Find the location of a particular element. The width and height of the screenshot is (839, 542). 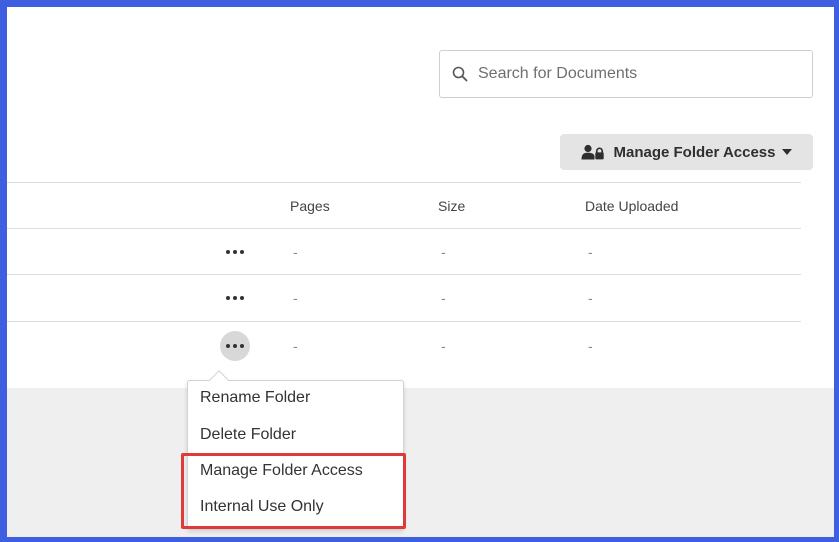

search-box is located at coordinates (626, 74).